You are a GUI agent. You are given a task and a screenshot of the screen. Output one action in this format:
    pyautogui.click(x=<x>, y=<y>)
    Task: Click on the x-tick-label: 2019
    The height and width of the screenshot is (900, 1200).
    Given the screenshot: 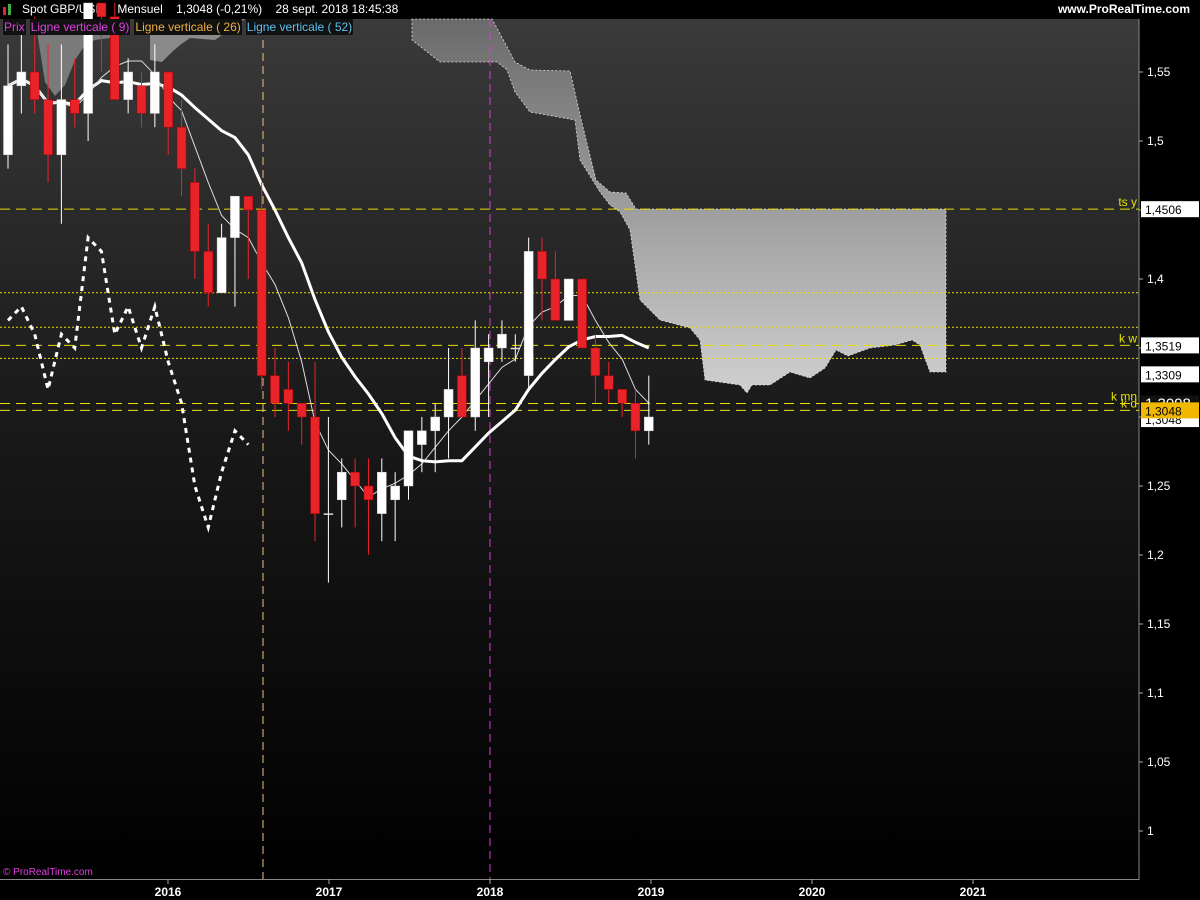 What is the action you would take?
    pyautogui.click(x=651, y=892)
    